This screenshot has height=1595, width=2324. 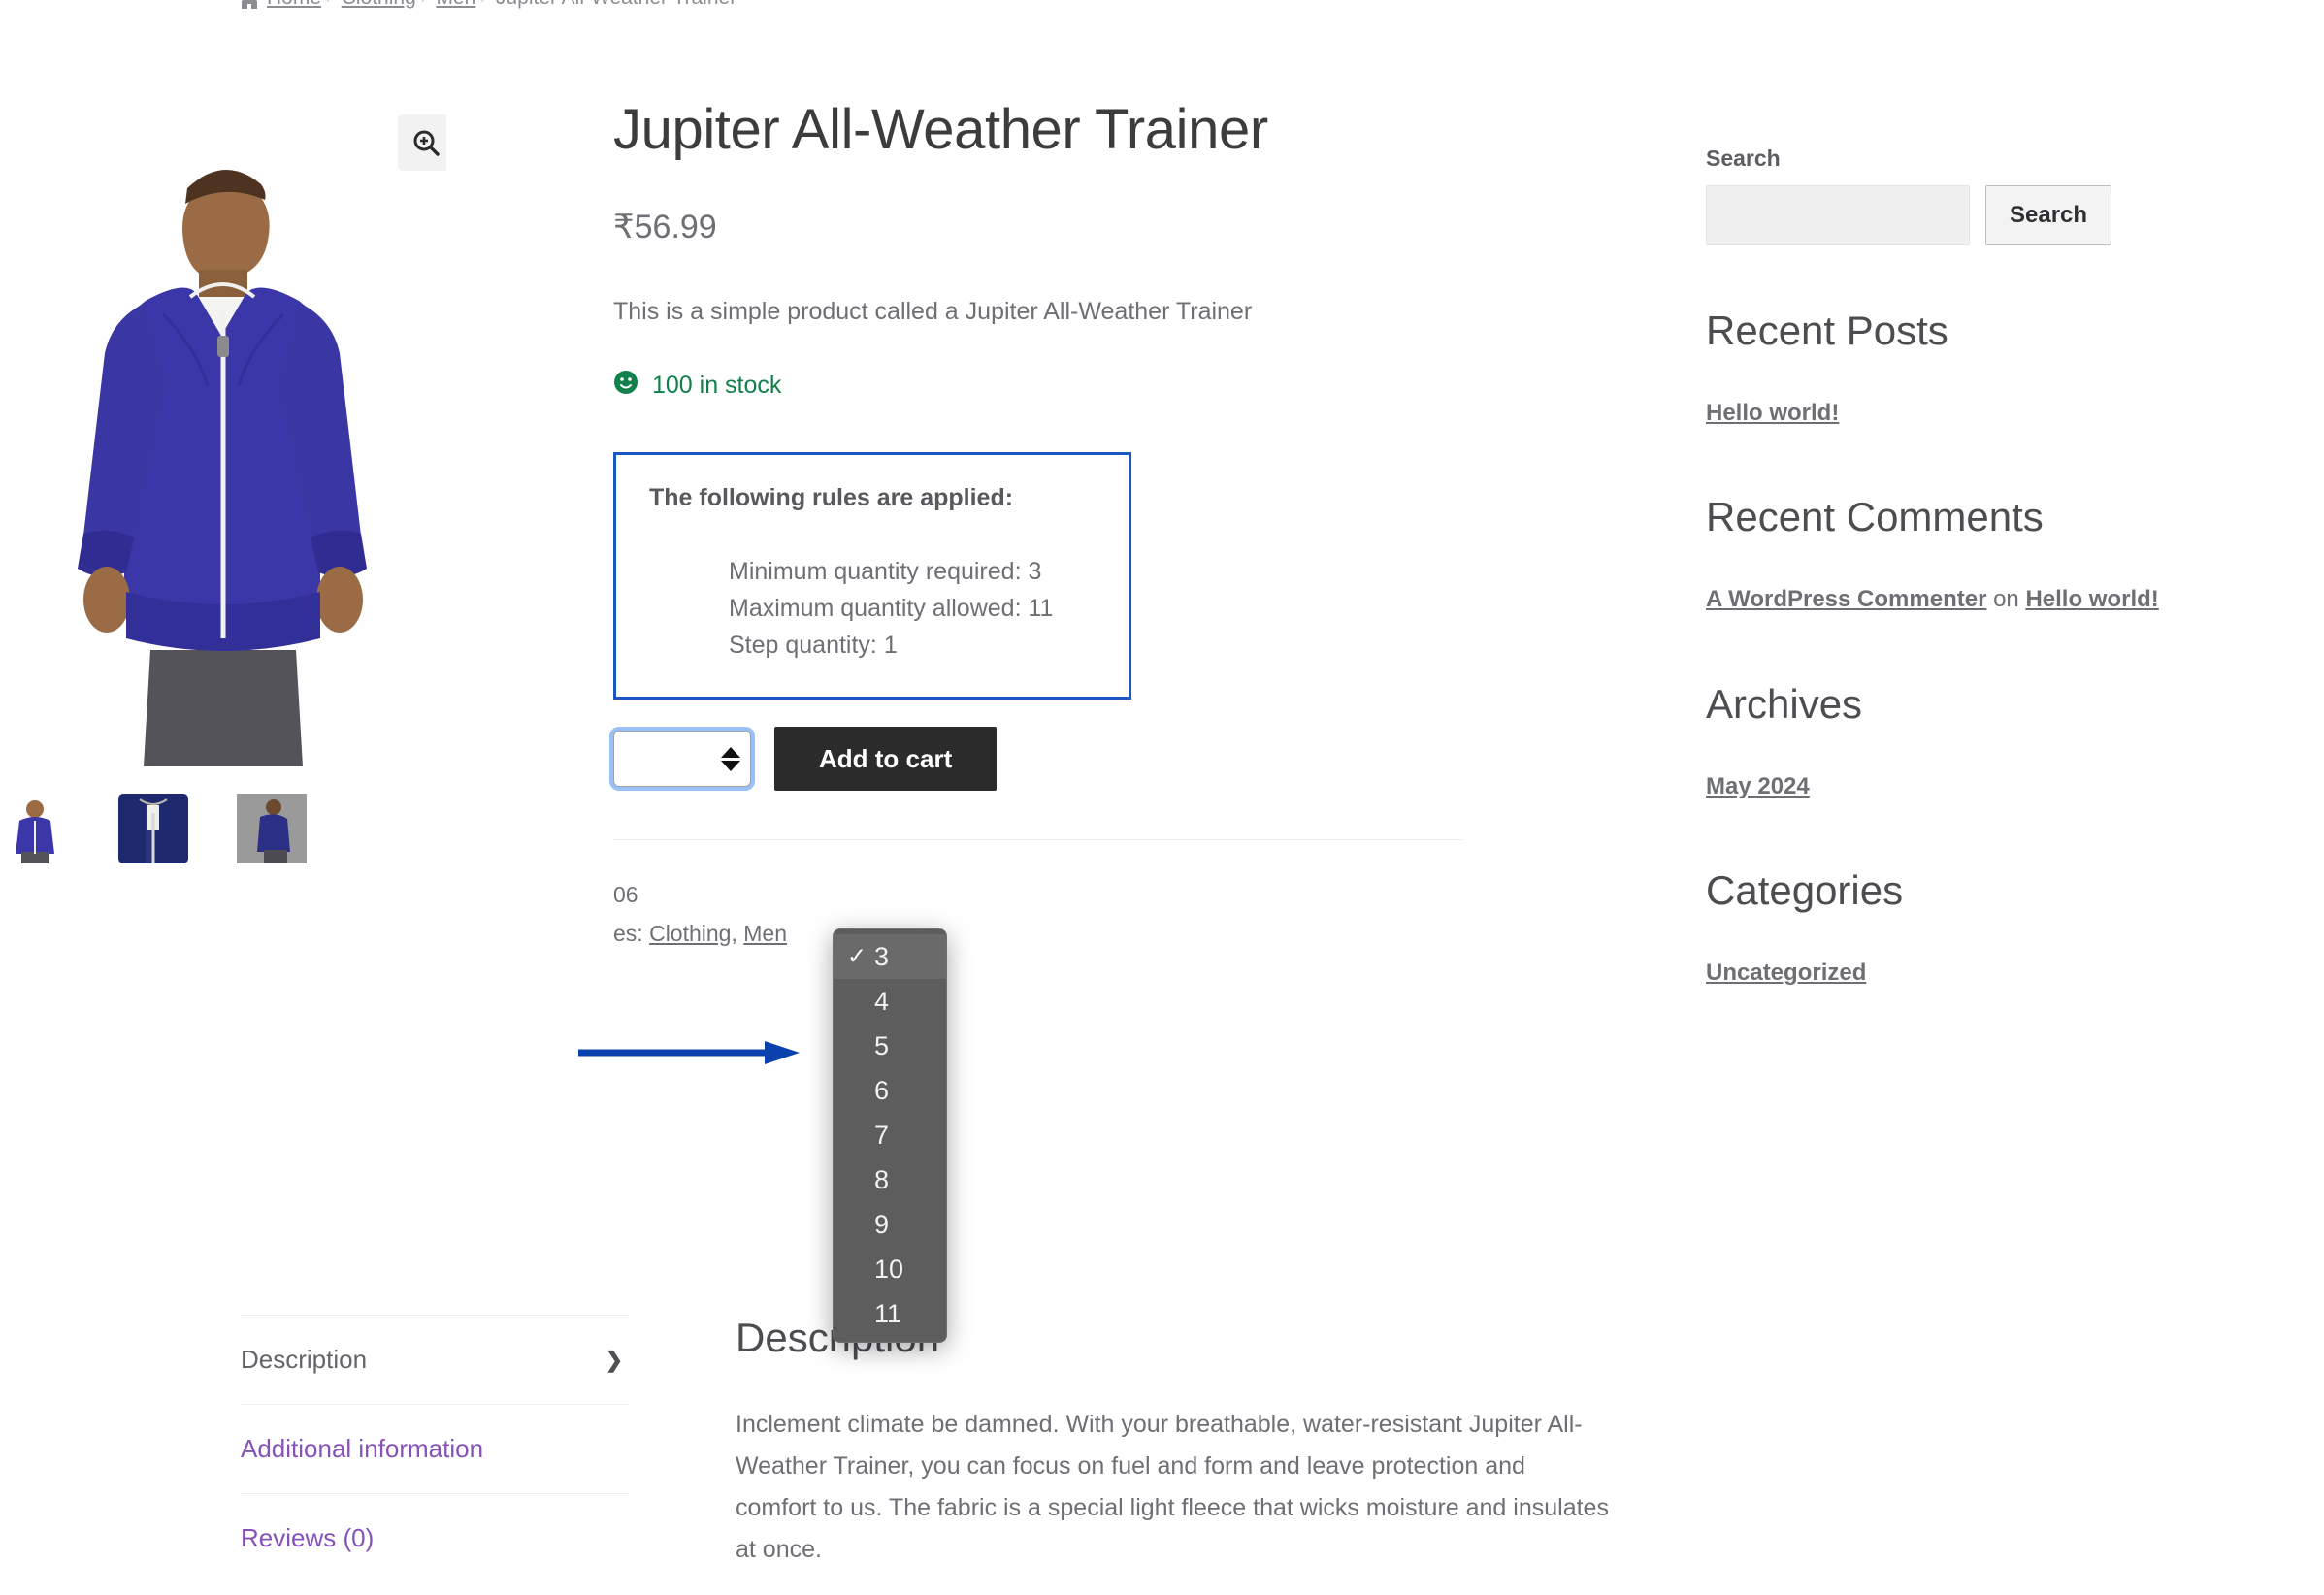 I want to click on comment-post-link: Hello world!, so click(x=2091, y=599).